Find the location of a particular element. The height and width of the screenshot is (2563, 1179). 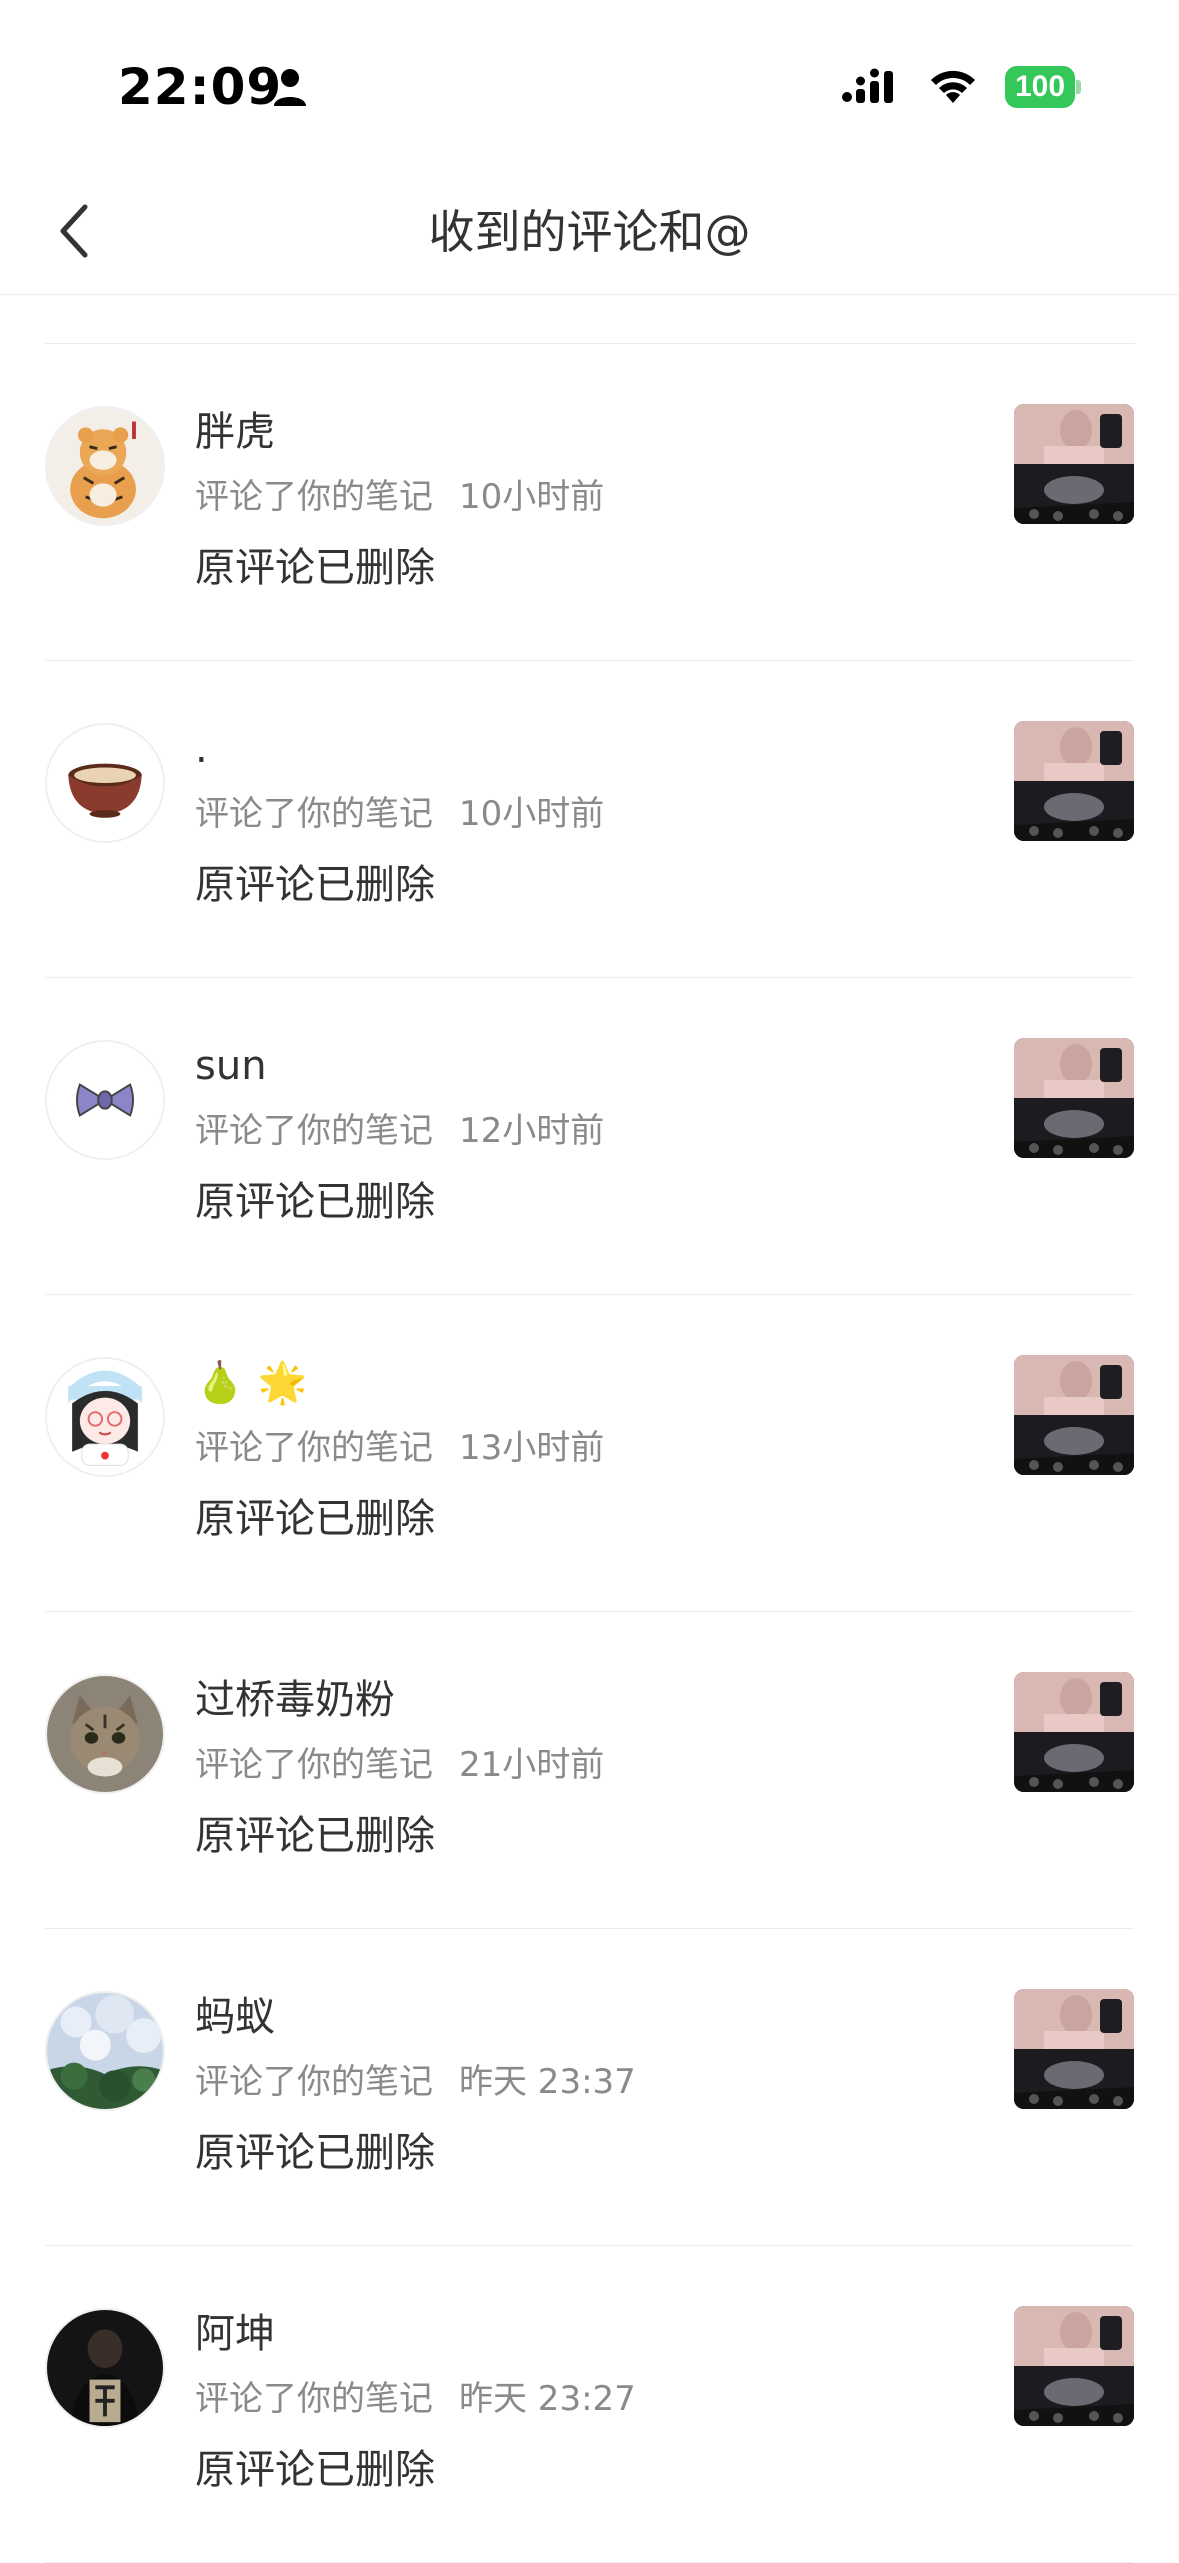

bow-avatar is located at coordinates (105, 1100).